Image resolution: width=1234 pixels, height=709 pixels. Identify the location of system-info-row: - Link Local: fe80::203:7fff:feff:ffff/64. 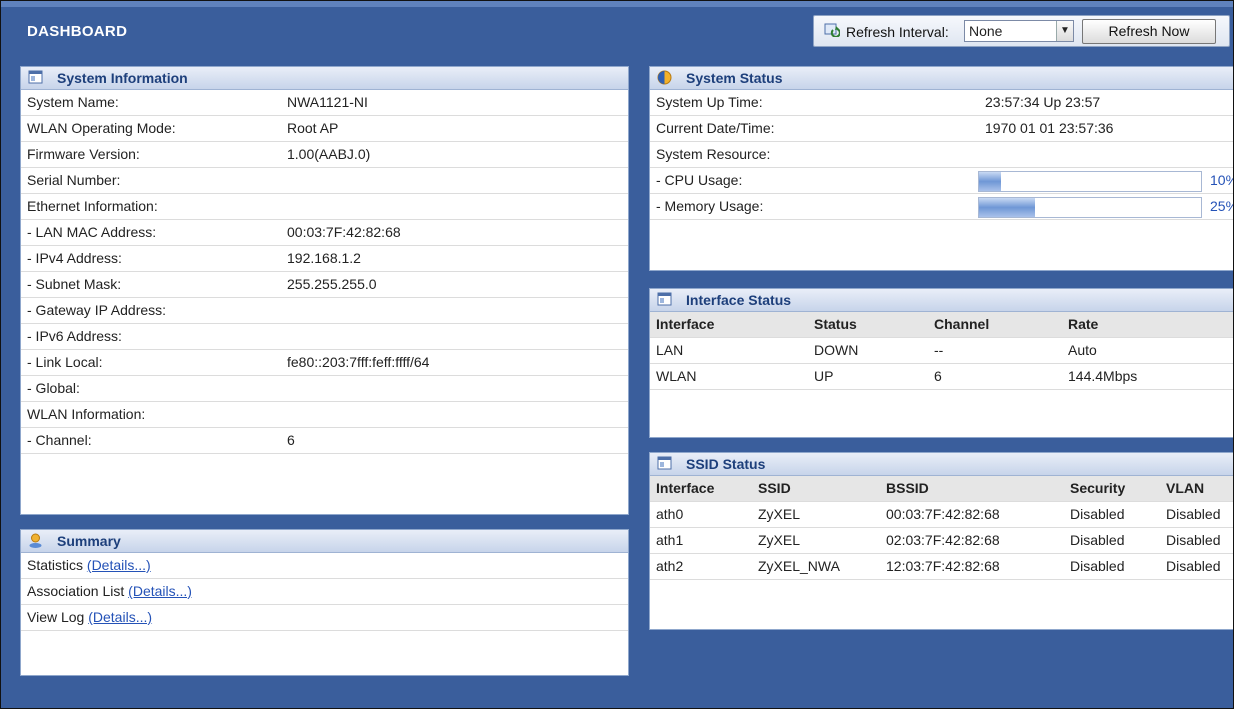
(324, 363).